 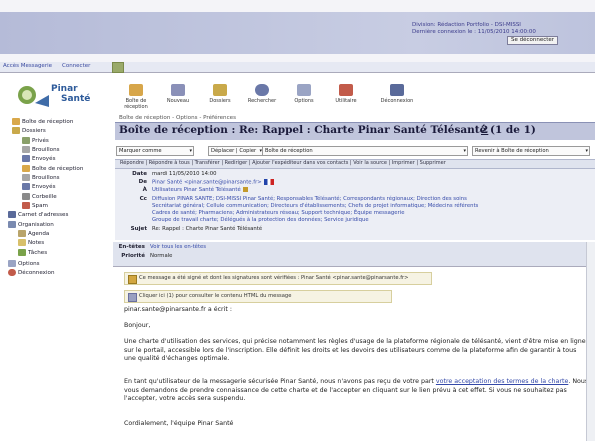 I want to click on toolbar-label: Dossiers, so click(x=220, y=101).